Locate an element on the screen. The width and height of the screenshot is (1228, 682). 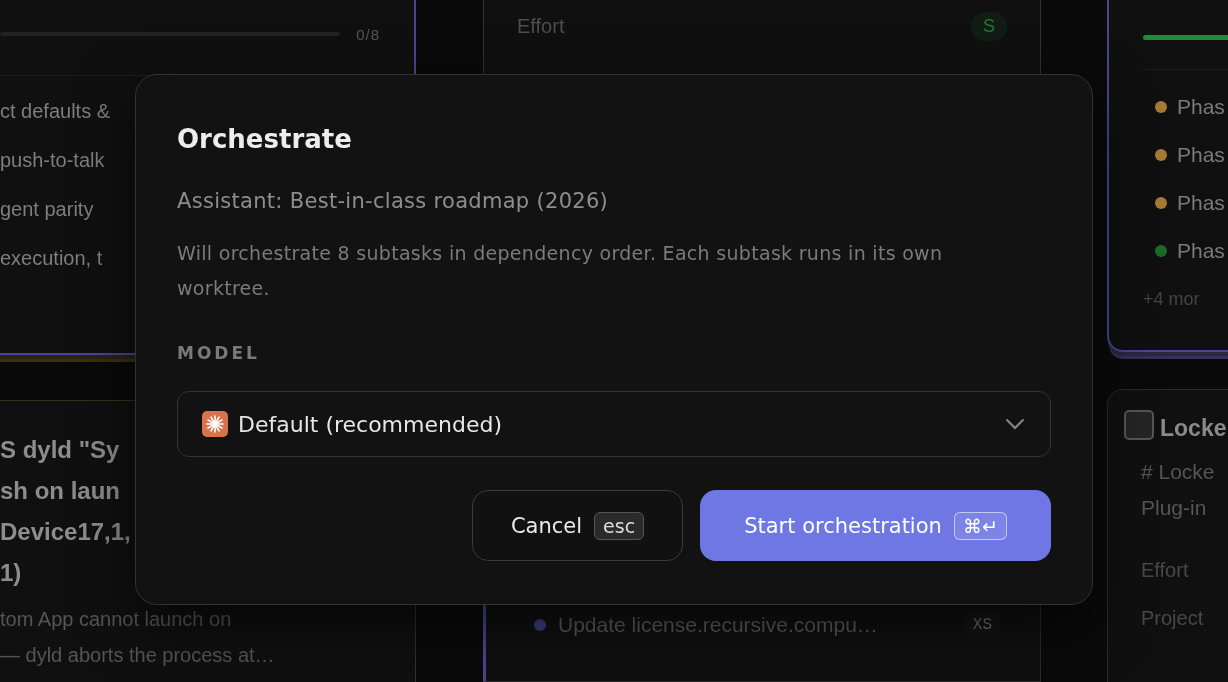
subtask-text: execution, t is located at coordinates (51, 258).